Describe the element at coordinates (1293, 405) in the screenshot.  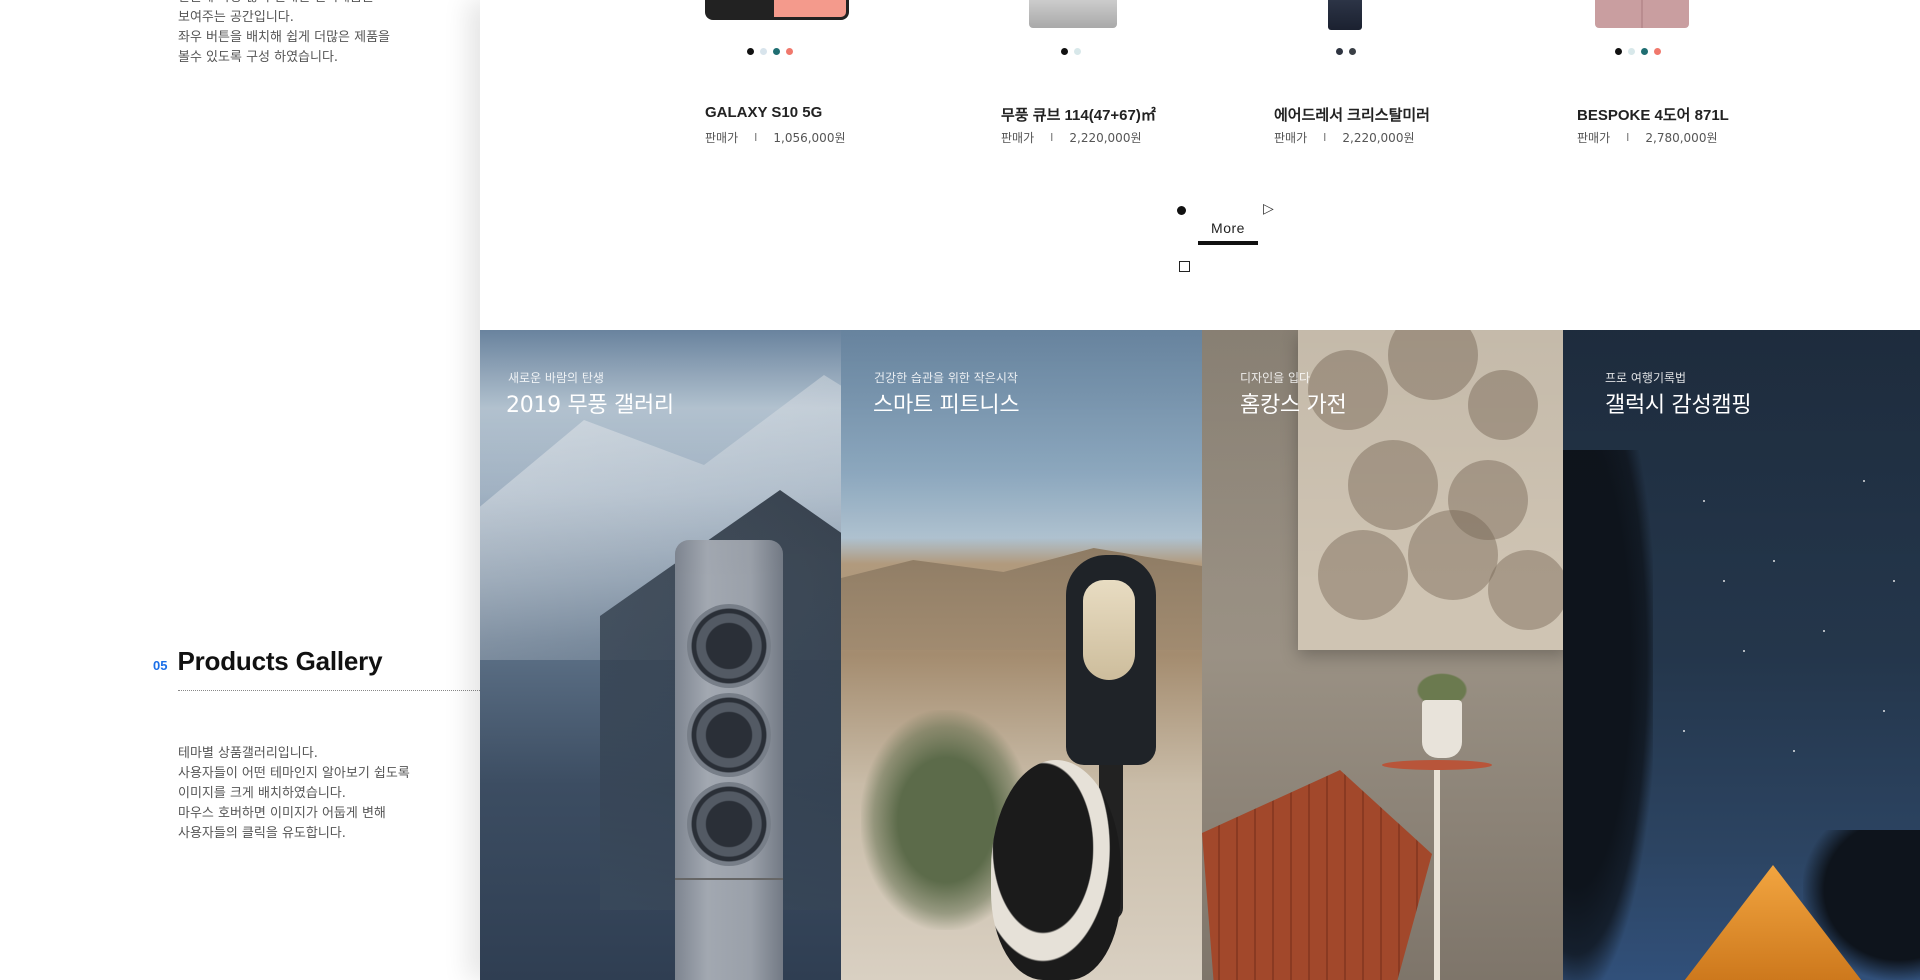
I see `card-title: 홈캉스 가전` at that location.